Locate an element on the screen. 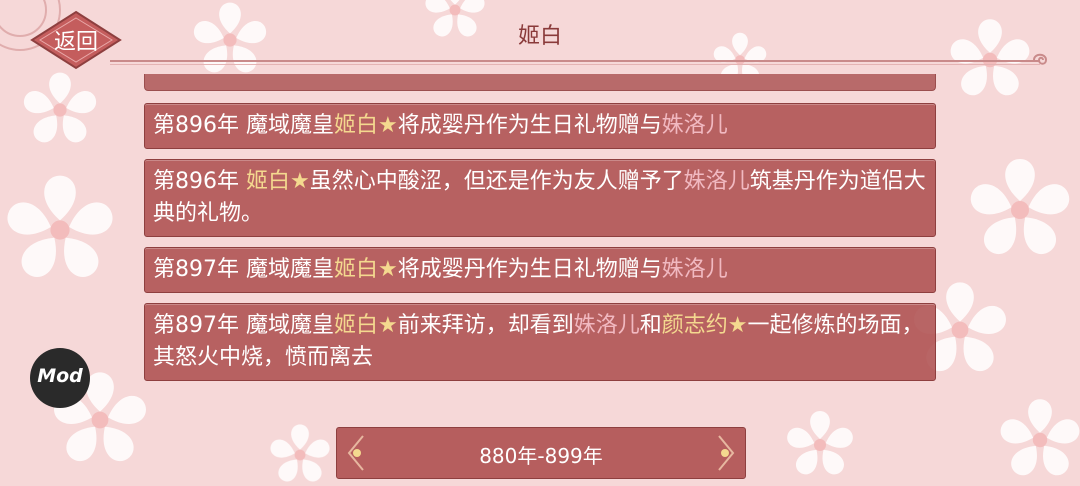 The height and width of the screenshot is (486, 1080). mod-button-label: Mod is located at coordinates (60, 376).